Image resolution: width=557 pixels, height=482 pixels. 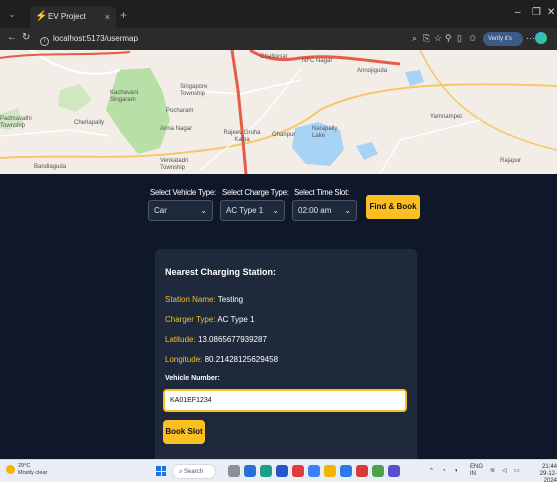 I want to click on browser-tab: ⚡ EV Project ×, so click(x=73, y=17).